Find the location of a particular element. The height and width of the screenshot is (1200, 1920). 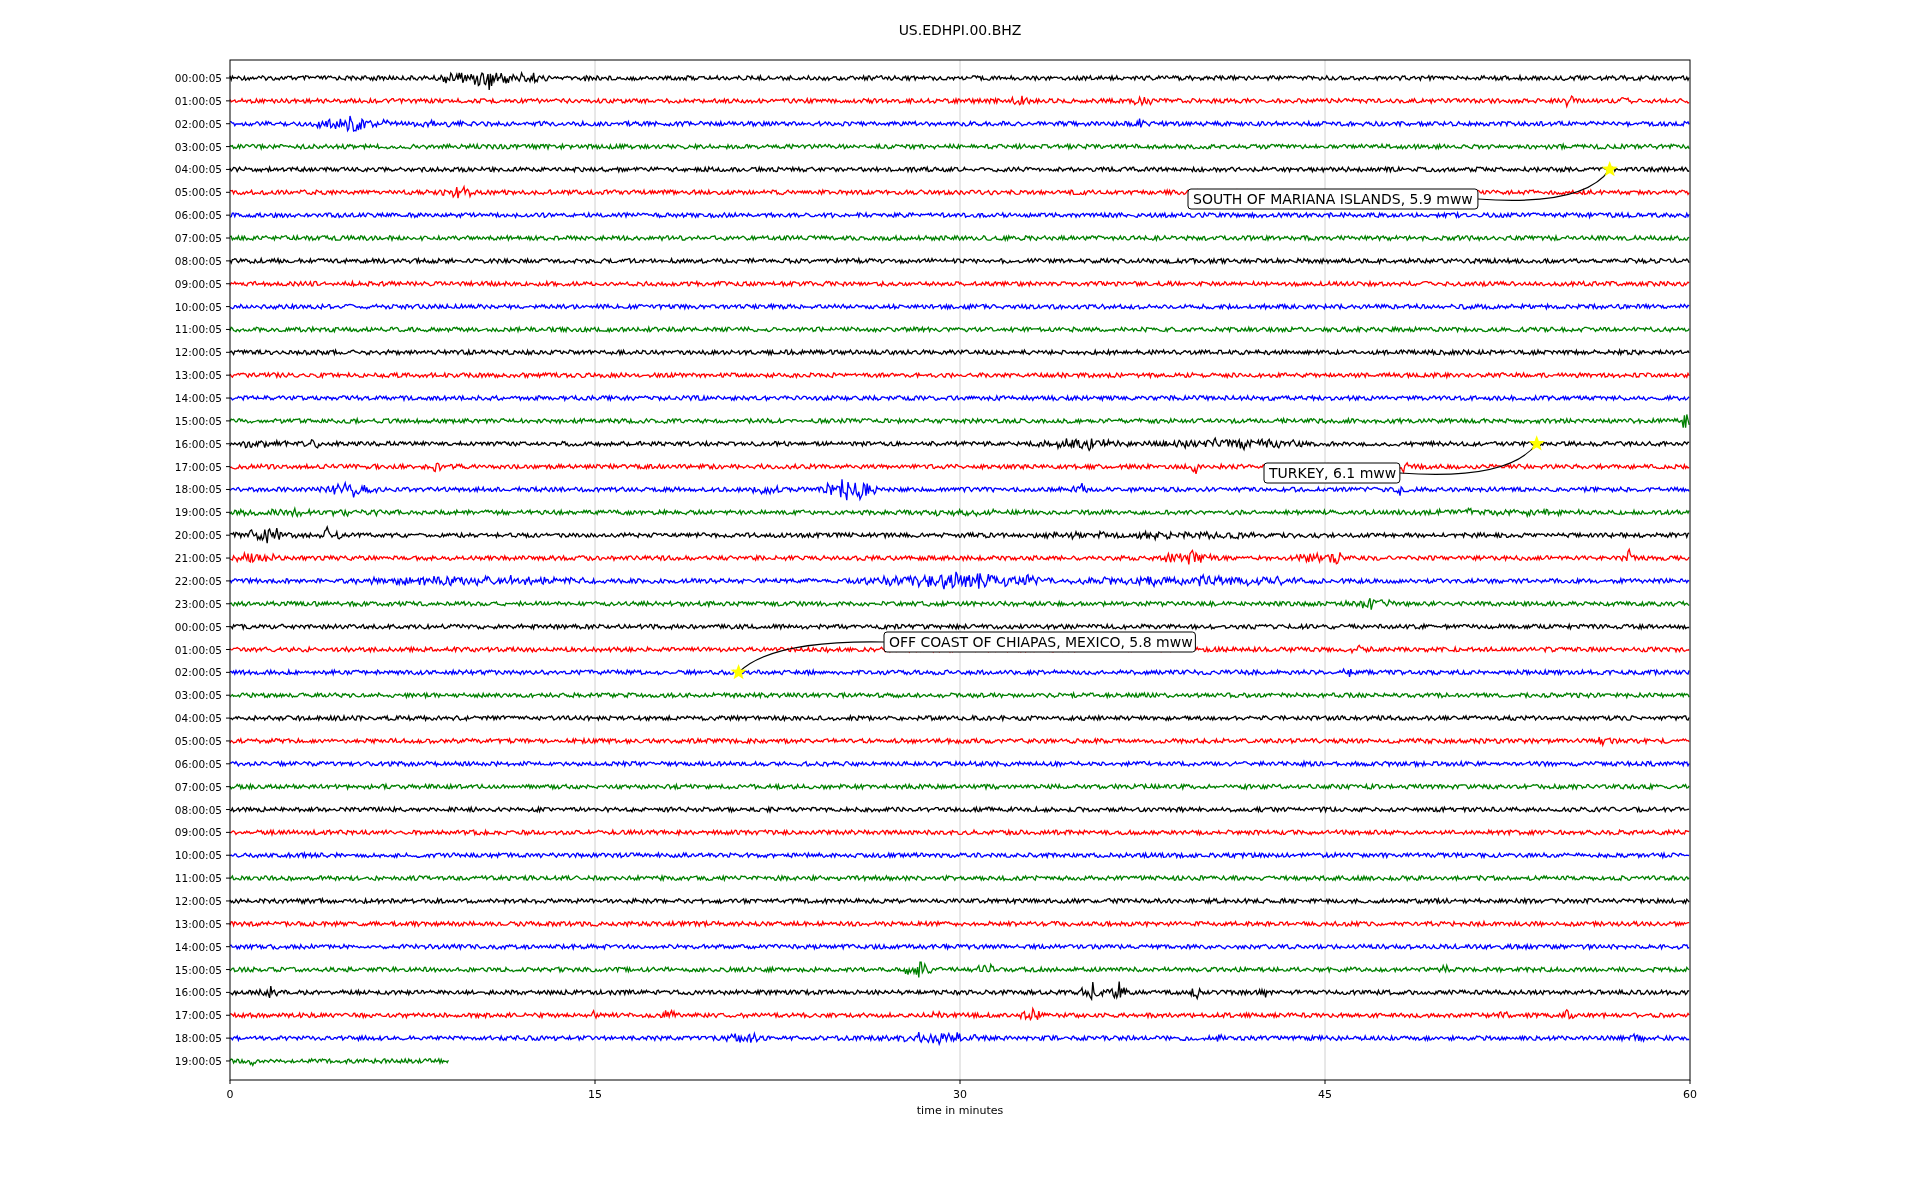

time-label: 20:00:05 is located at coordinates (198, 535).